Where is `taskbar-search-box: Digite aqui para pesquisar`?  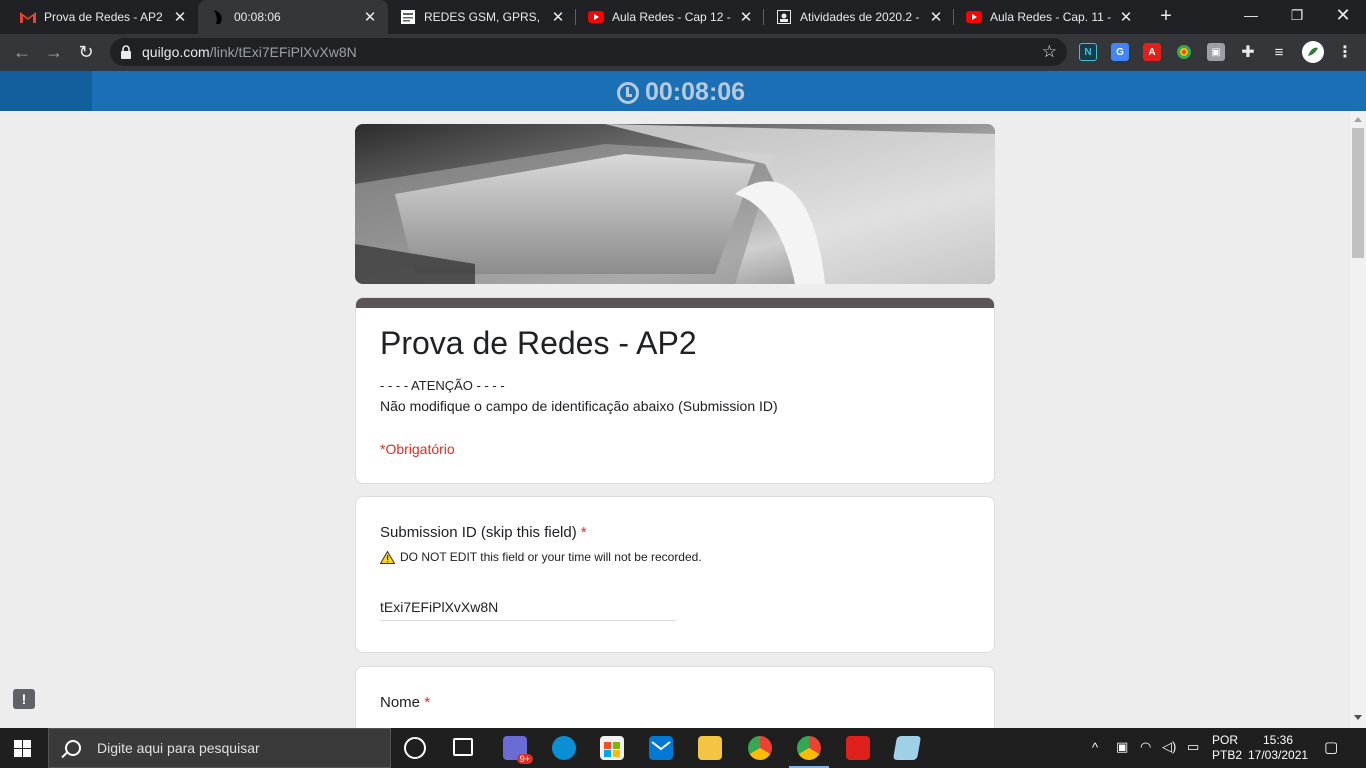 taskbar-search-box: Digite aqui para pesquisar is located at coordinates (219, 748).